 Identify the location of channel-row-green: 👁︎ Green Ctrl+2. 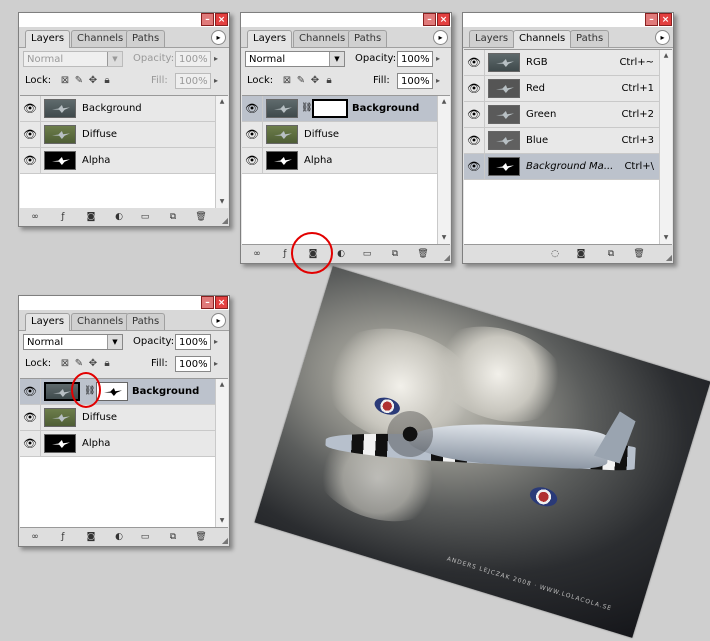
(568, 115).